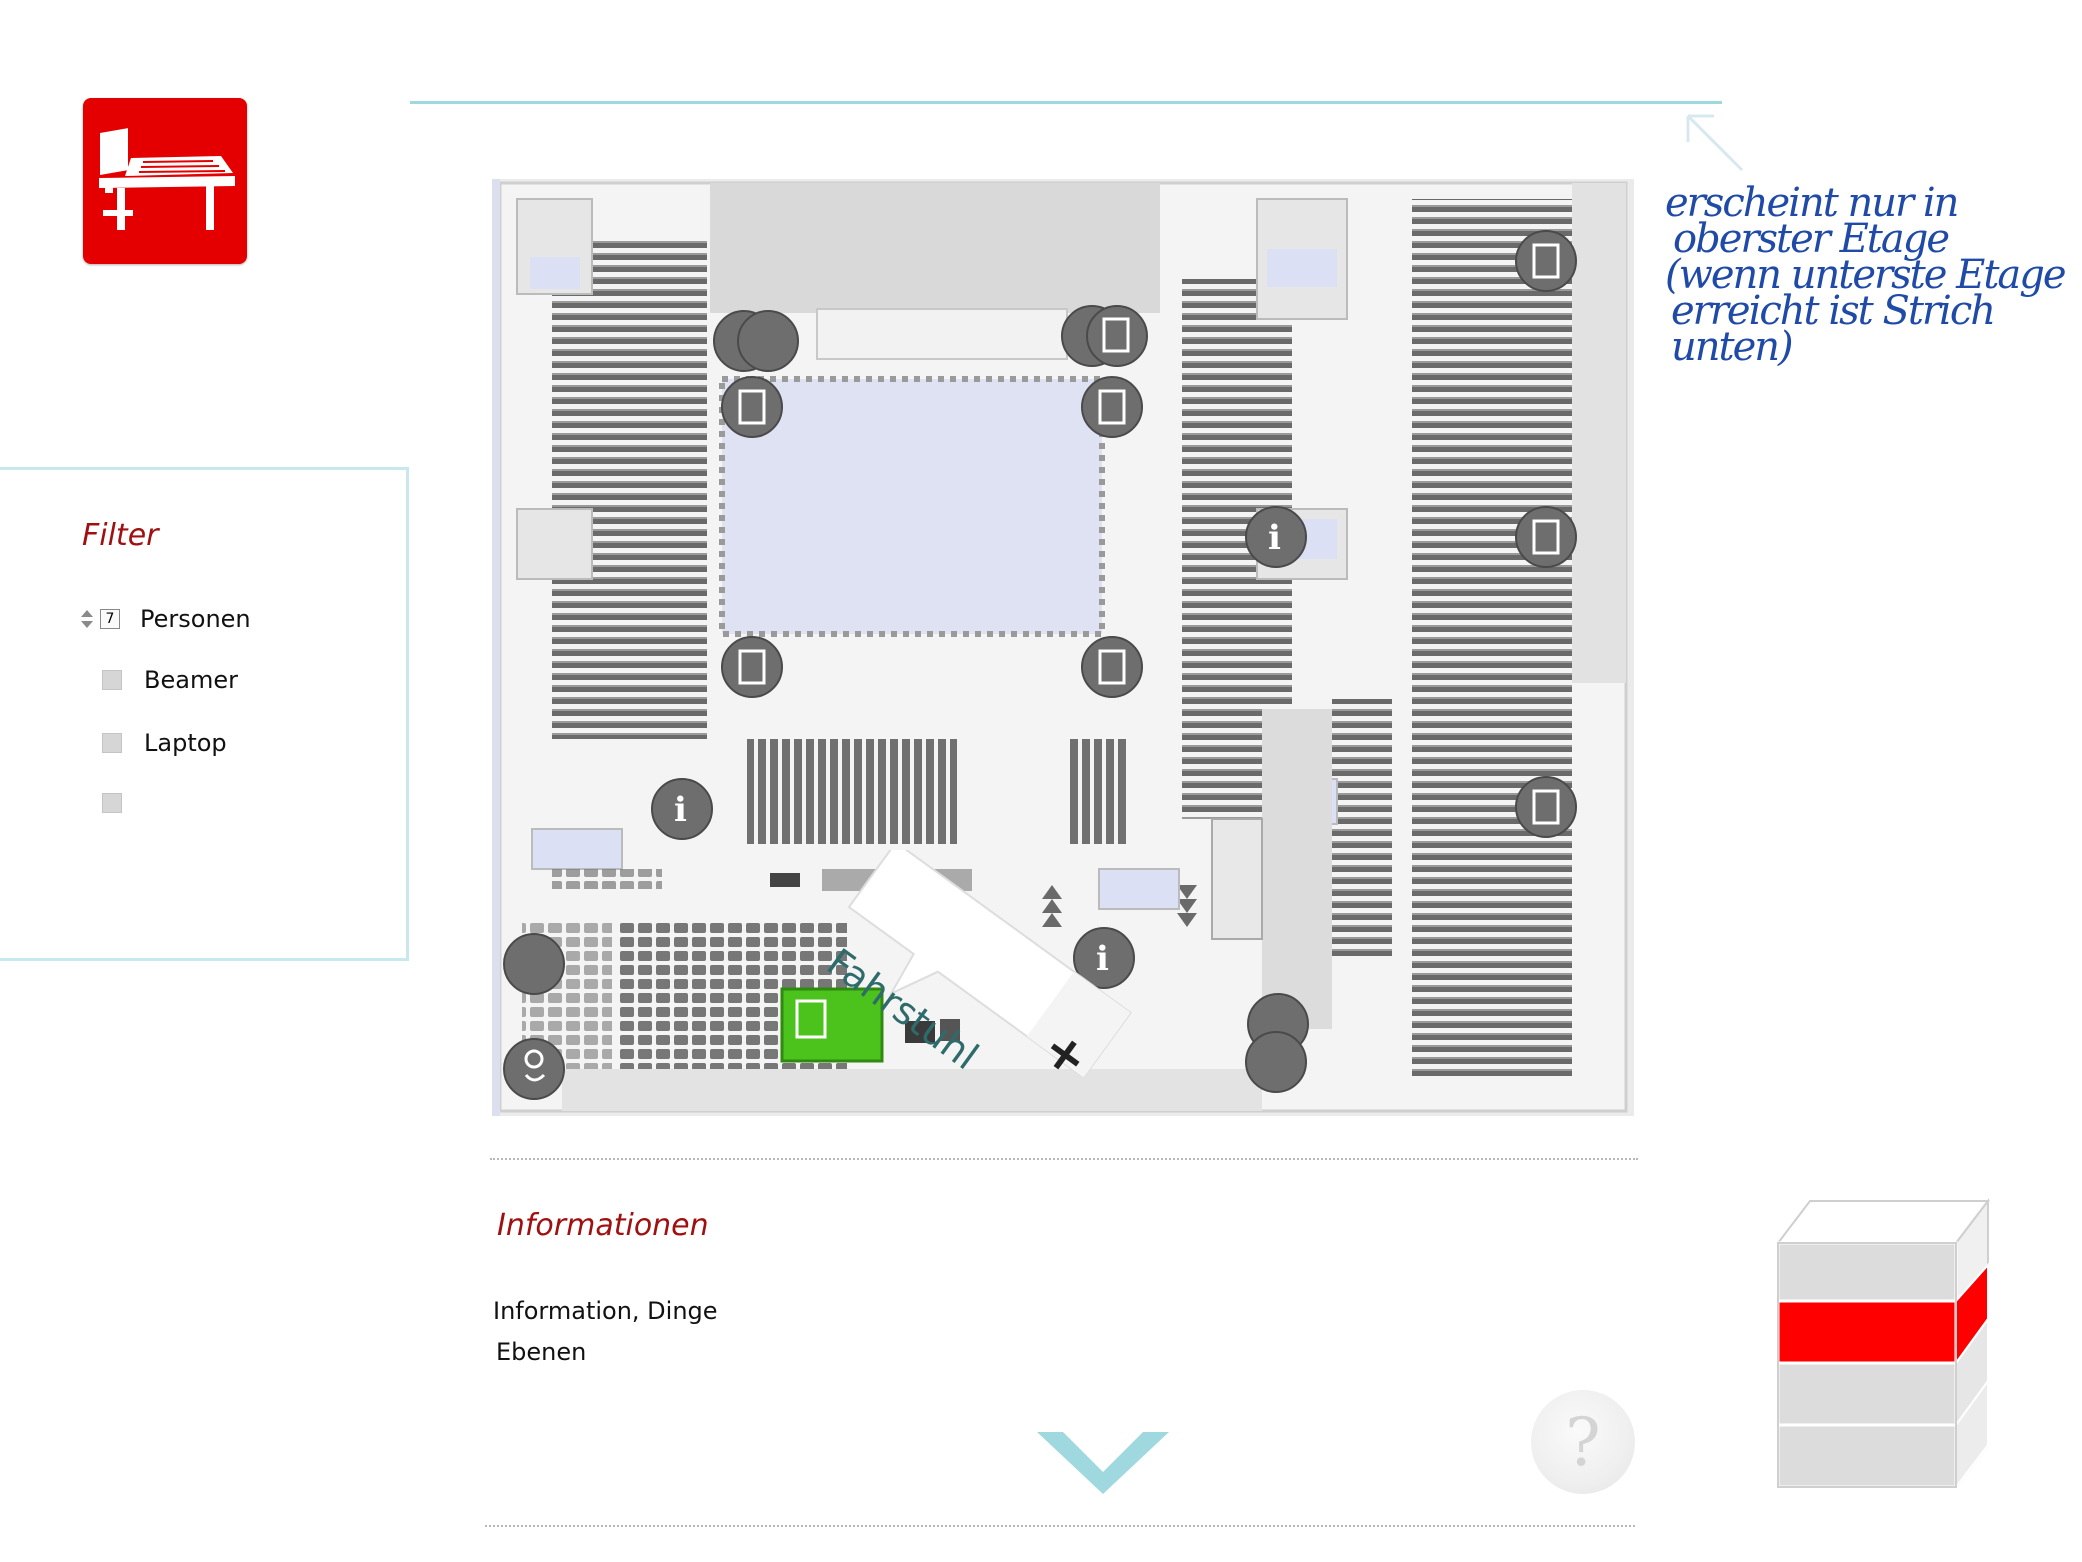  Describe the element at coordinates (110, 619) in the screenshot. I see `persons-count-input: 7` at that location.